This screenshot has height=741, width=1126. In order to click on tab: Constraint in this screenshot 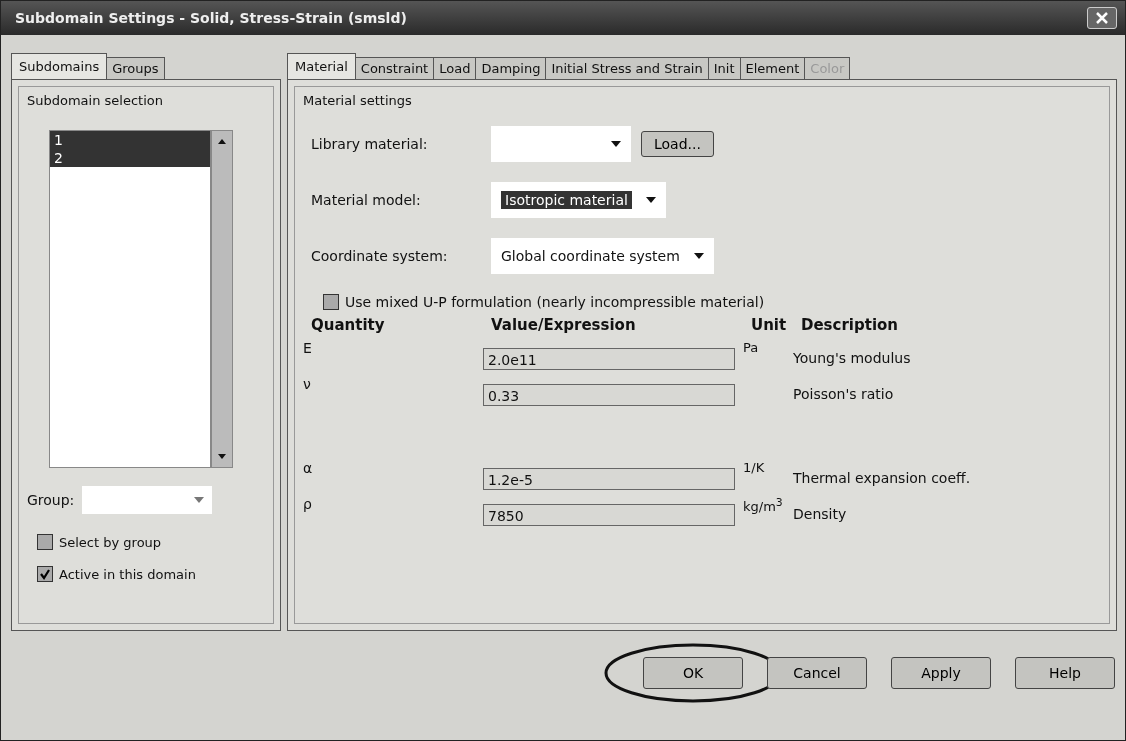, I will do `click(394, 68)`.